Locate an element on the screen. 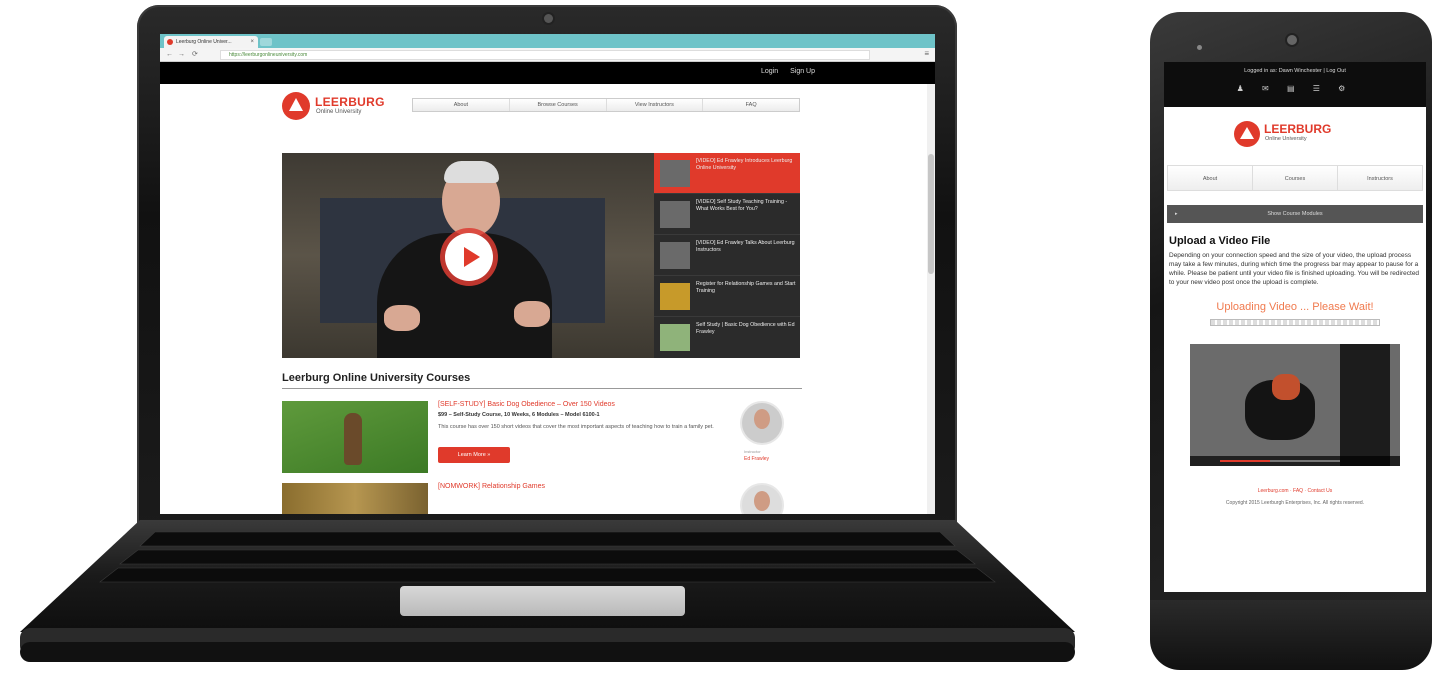 The height and width of the screenshot is (689, 1432). caret-right-icon: ▸ is located at coordinates (1176, 214).